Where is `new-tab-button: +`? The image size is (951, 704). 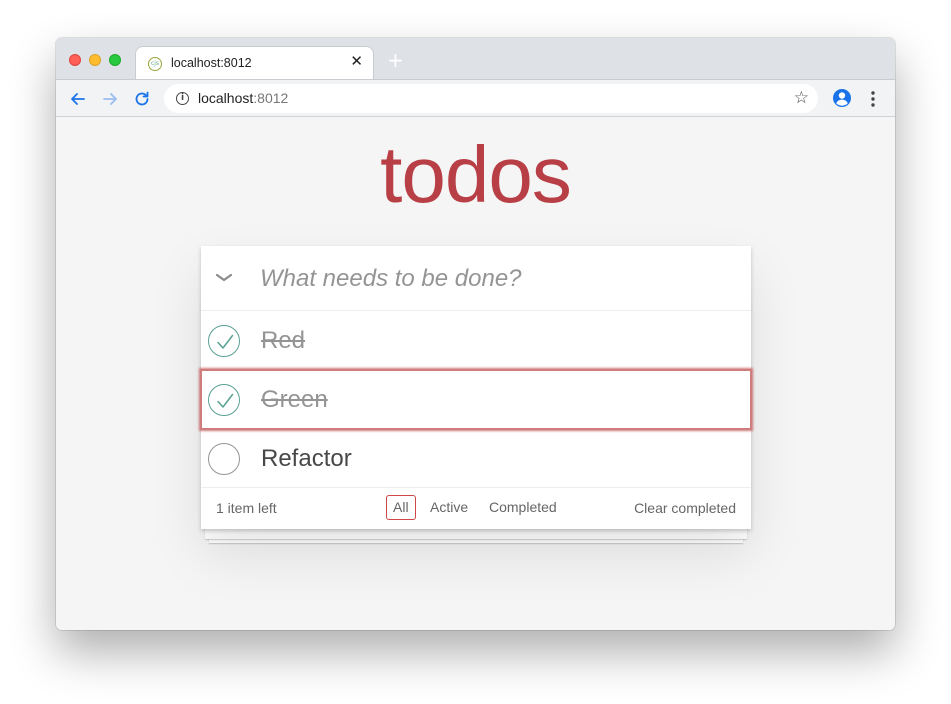 new-tab-button: + is located at coordinates (395, 60).